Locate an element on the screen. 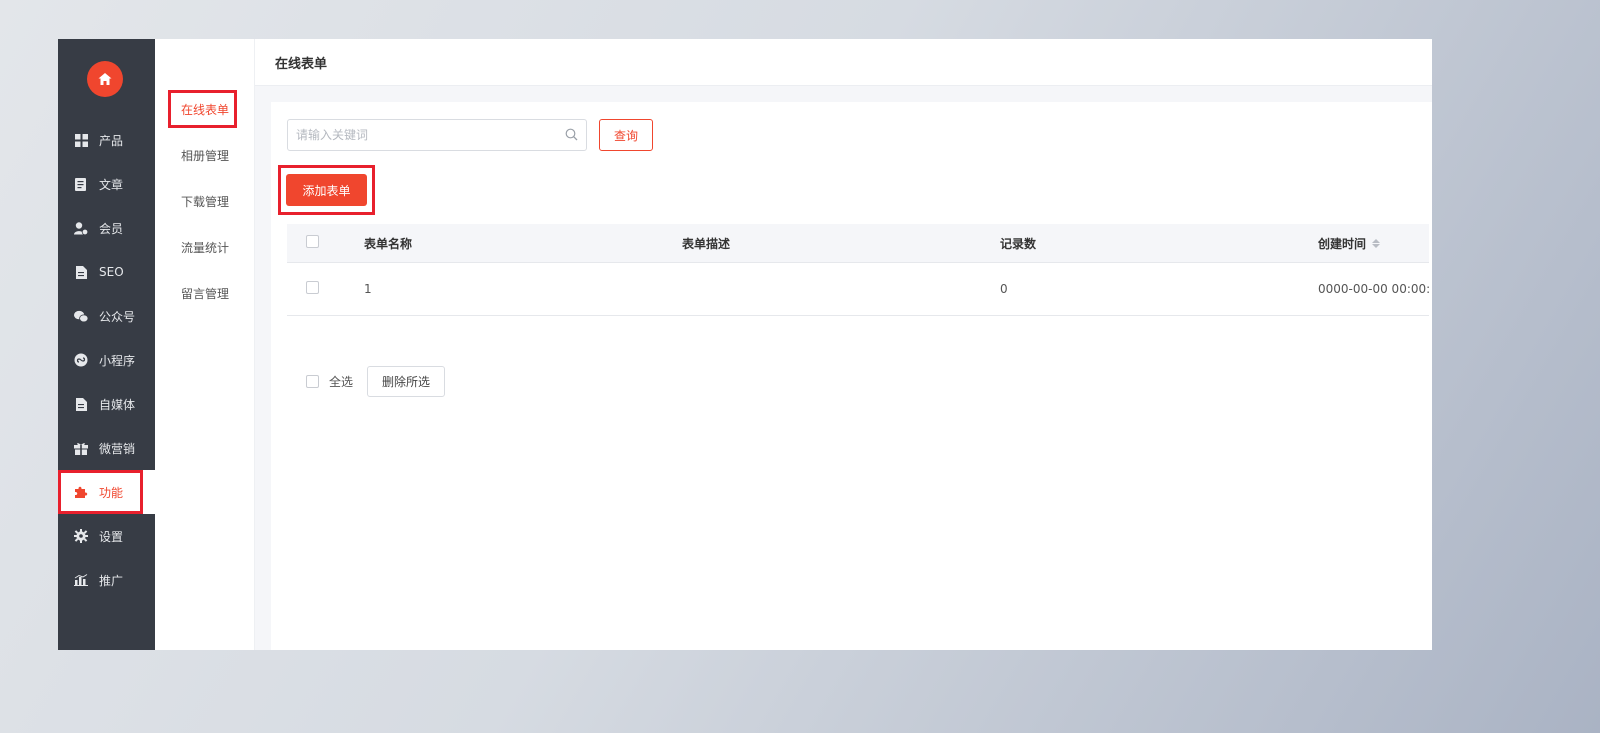 This screenshot has width=1600, height=733. sidebar-item-marketing: 微营销 is located at coordinates (106, 448).